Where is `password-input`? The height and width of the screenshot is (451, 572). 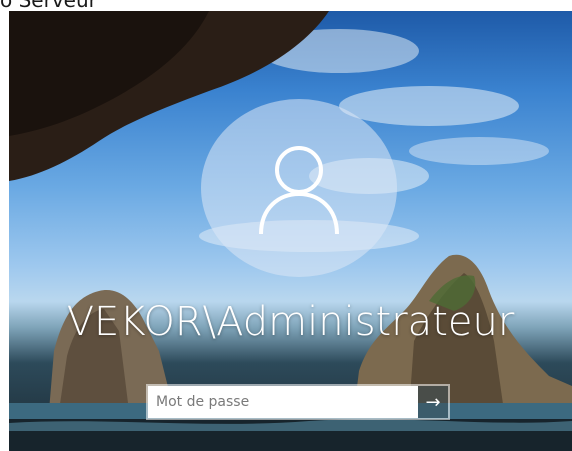
password-input is located at coordinates (283, 402).